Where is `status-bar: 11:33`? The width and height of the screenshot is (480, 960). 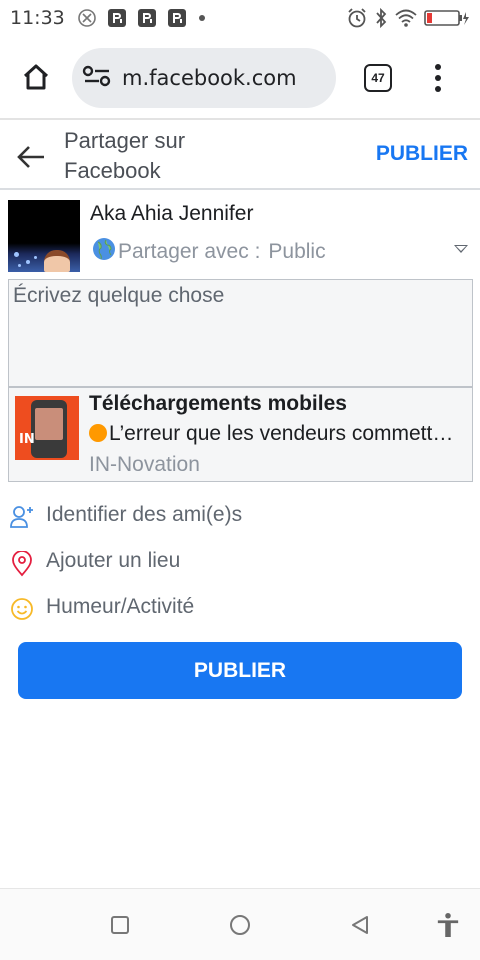 status-bar: 11:33 is located at coordinates (240, 18).